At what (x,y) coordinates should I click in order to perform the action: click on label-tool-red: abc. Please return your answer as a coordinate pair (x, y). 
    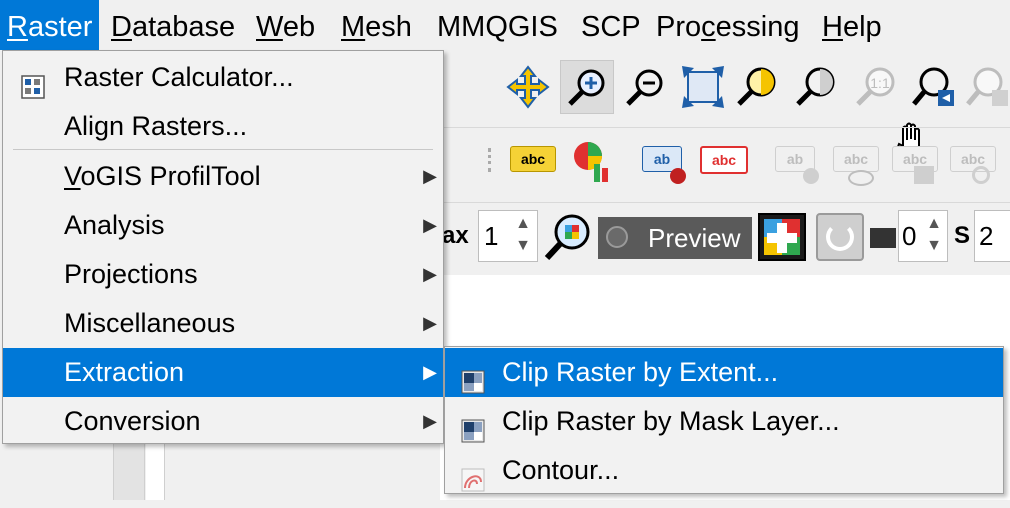
    Looking at the image, I should click on (724, 160).